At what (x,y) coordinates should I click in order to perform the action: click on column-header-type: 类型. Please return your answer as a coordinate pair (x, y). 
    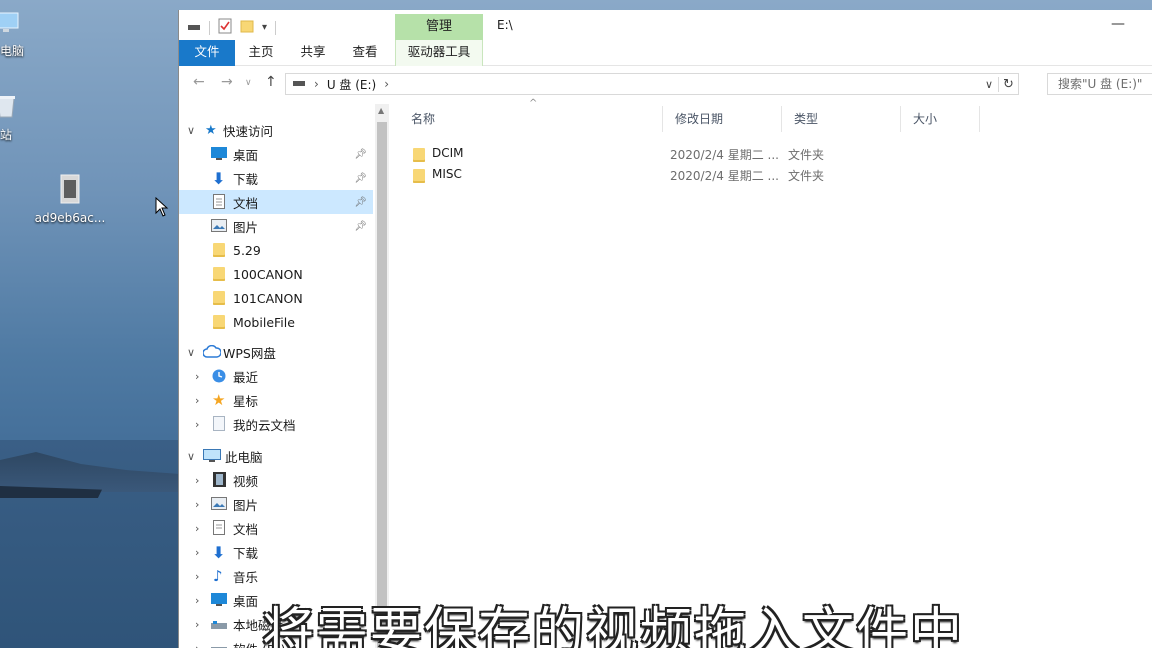
    Looking at the image, I should click on (841, 119).